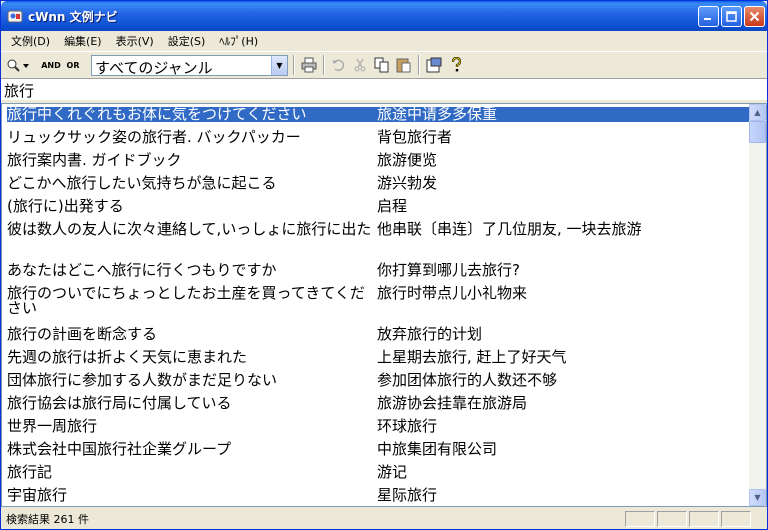  I want to click on result-row: 株式会社中国旅行社企業グループ 中旅集团有限公司, so click(378, 449).